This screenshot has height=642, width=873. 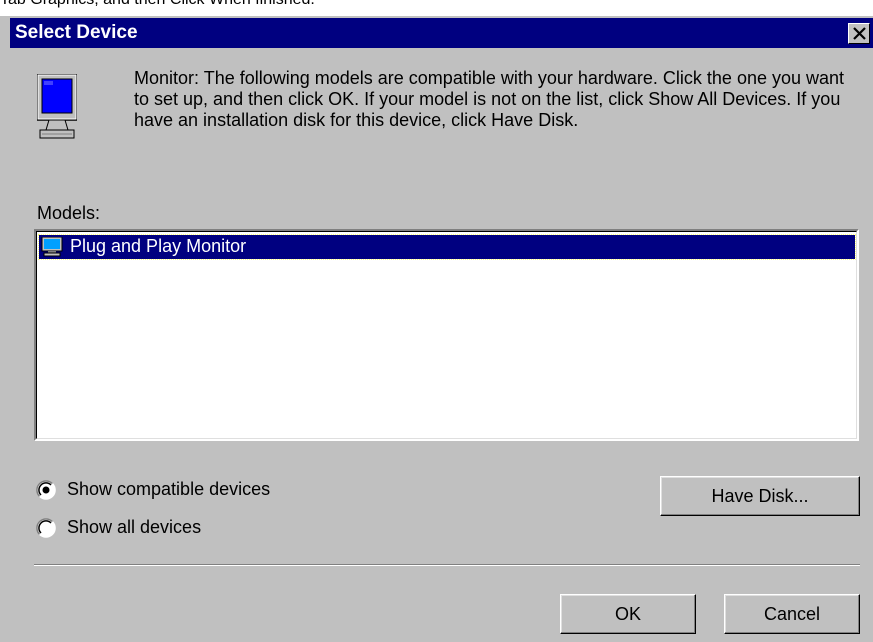 I want to click on ok-label: OK, so click(x=627, y=614).